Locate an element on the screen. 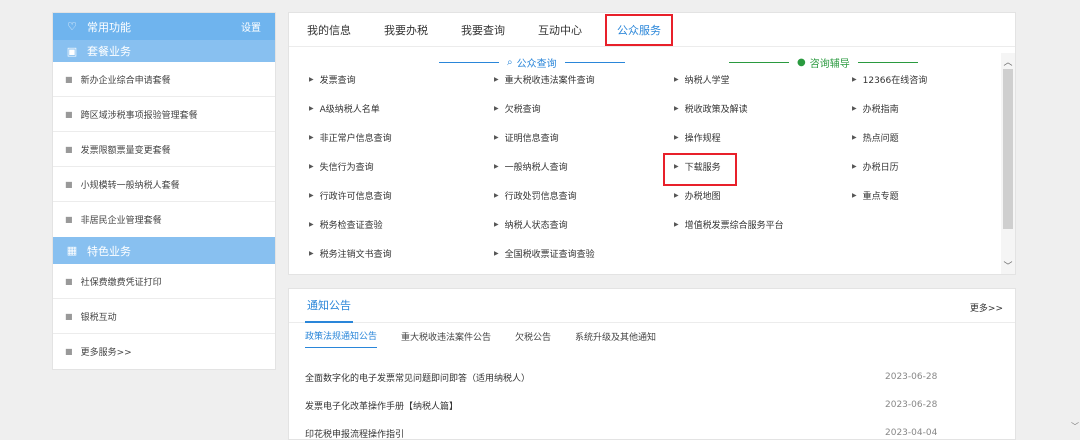 This screenshot has width=1080, height=440. service-link-label: 纳税人状态查询 is located at coordinates (536, 226).